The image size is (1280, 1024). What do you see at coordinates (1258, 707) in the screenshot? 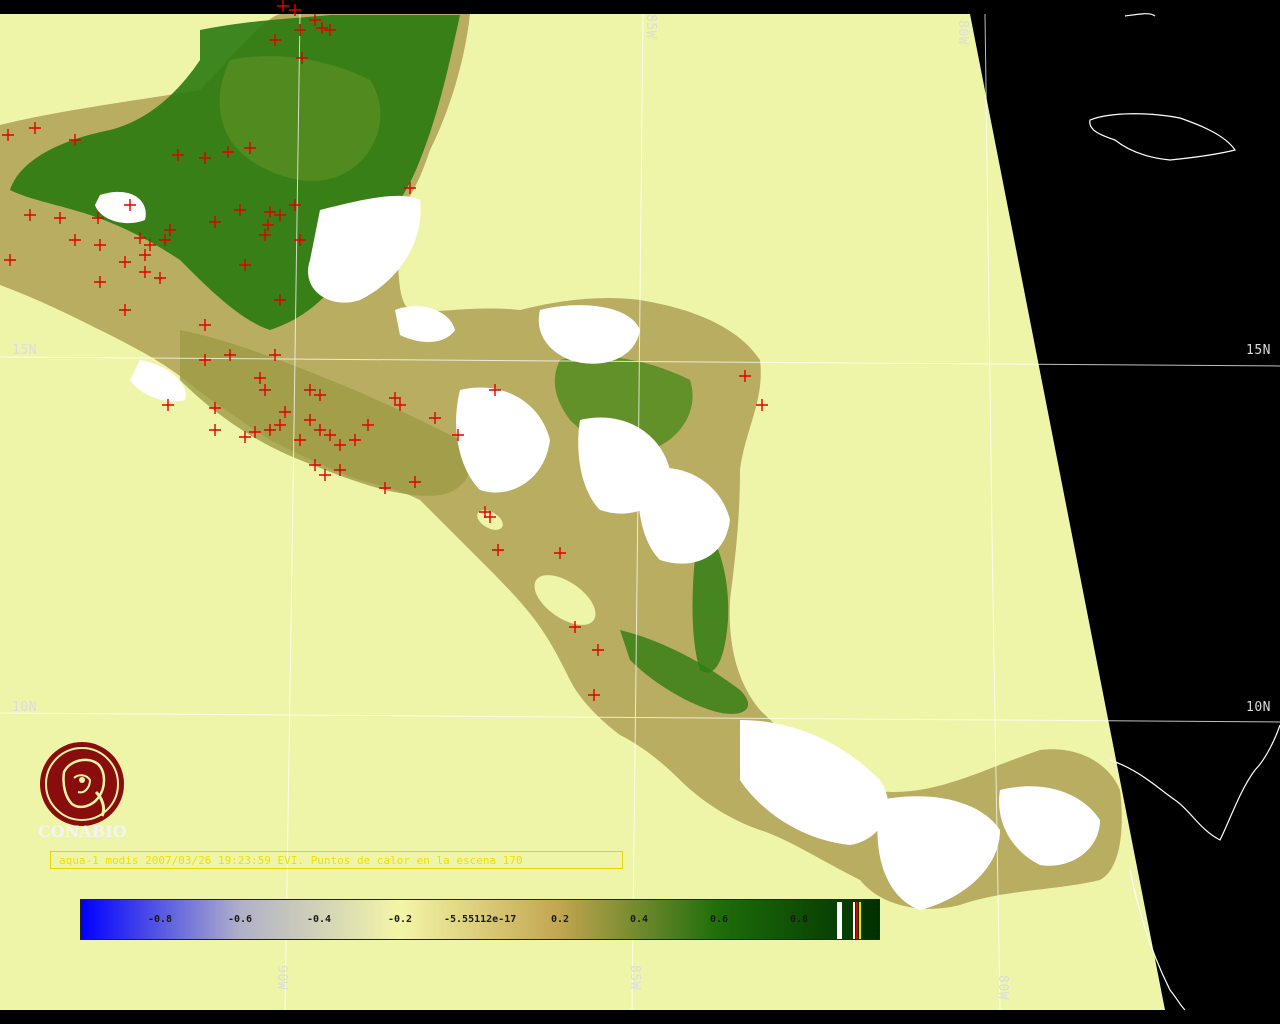
I see `lat-label-10n-right: 10N` at bounding box center [1258, 707].